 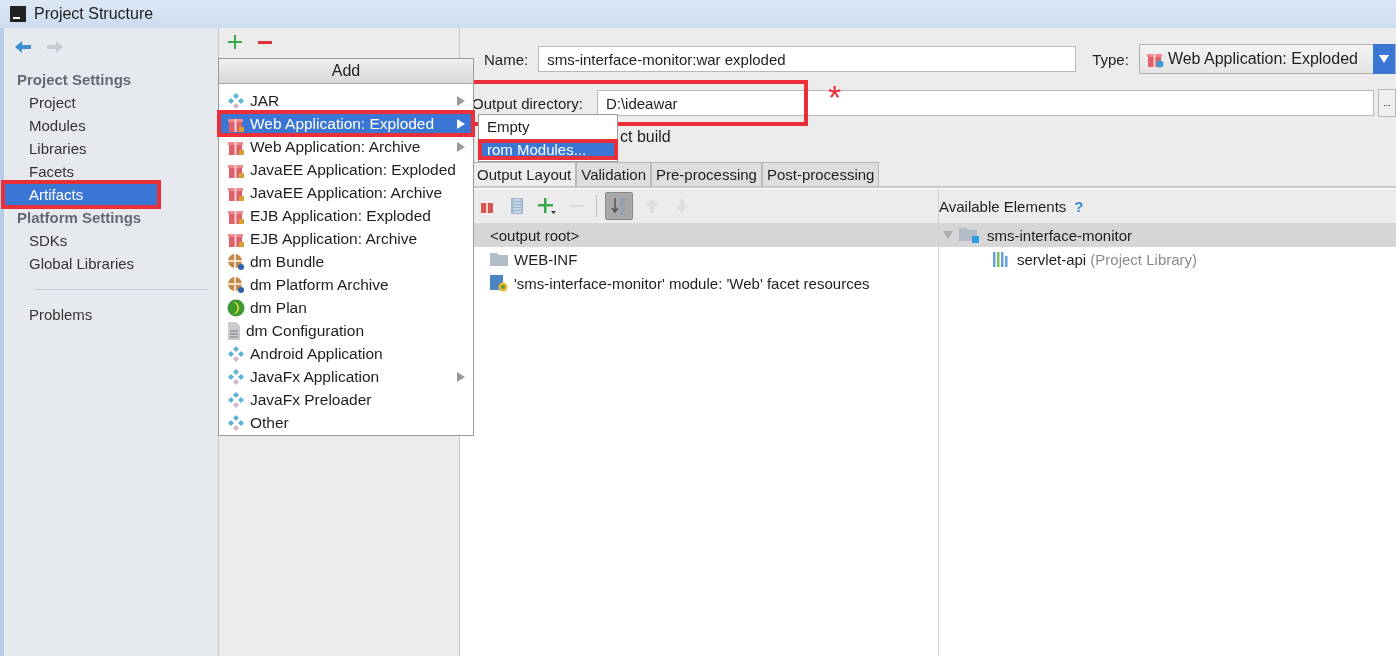 What do you see at coordinates (346, 330) in the screenshot?
I see `menu-item: dm Configuration` at bounding box center [346, 330].